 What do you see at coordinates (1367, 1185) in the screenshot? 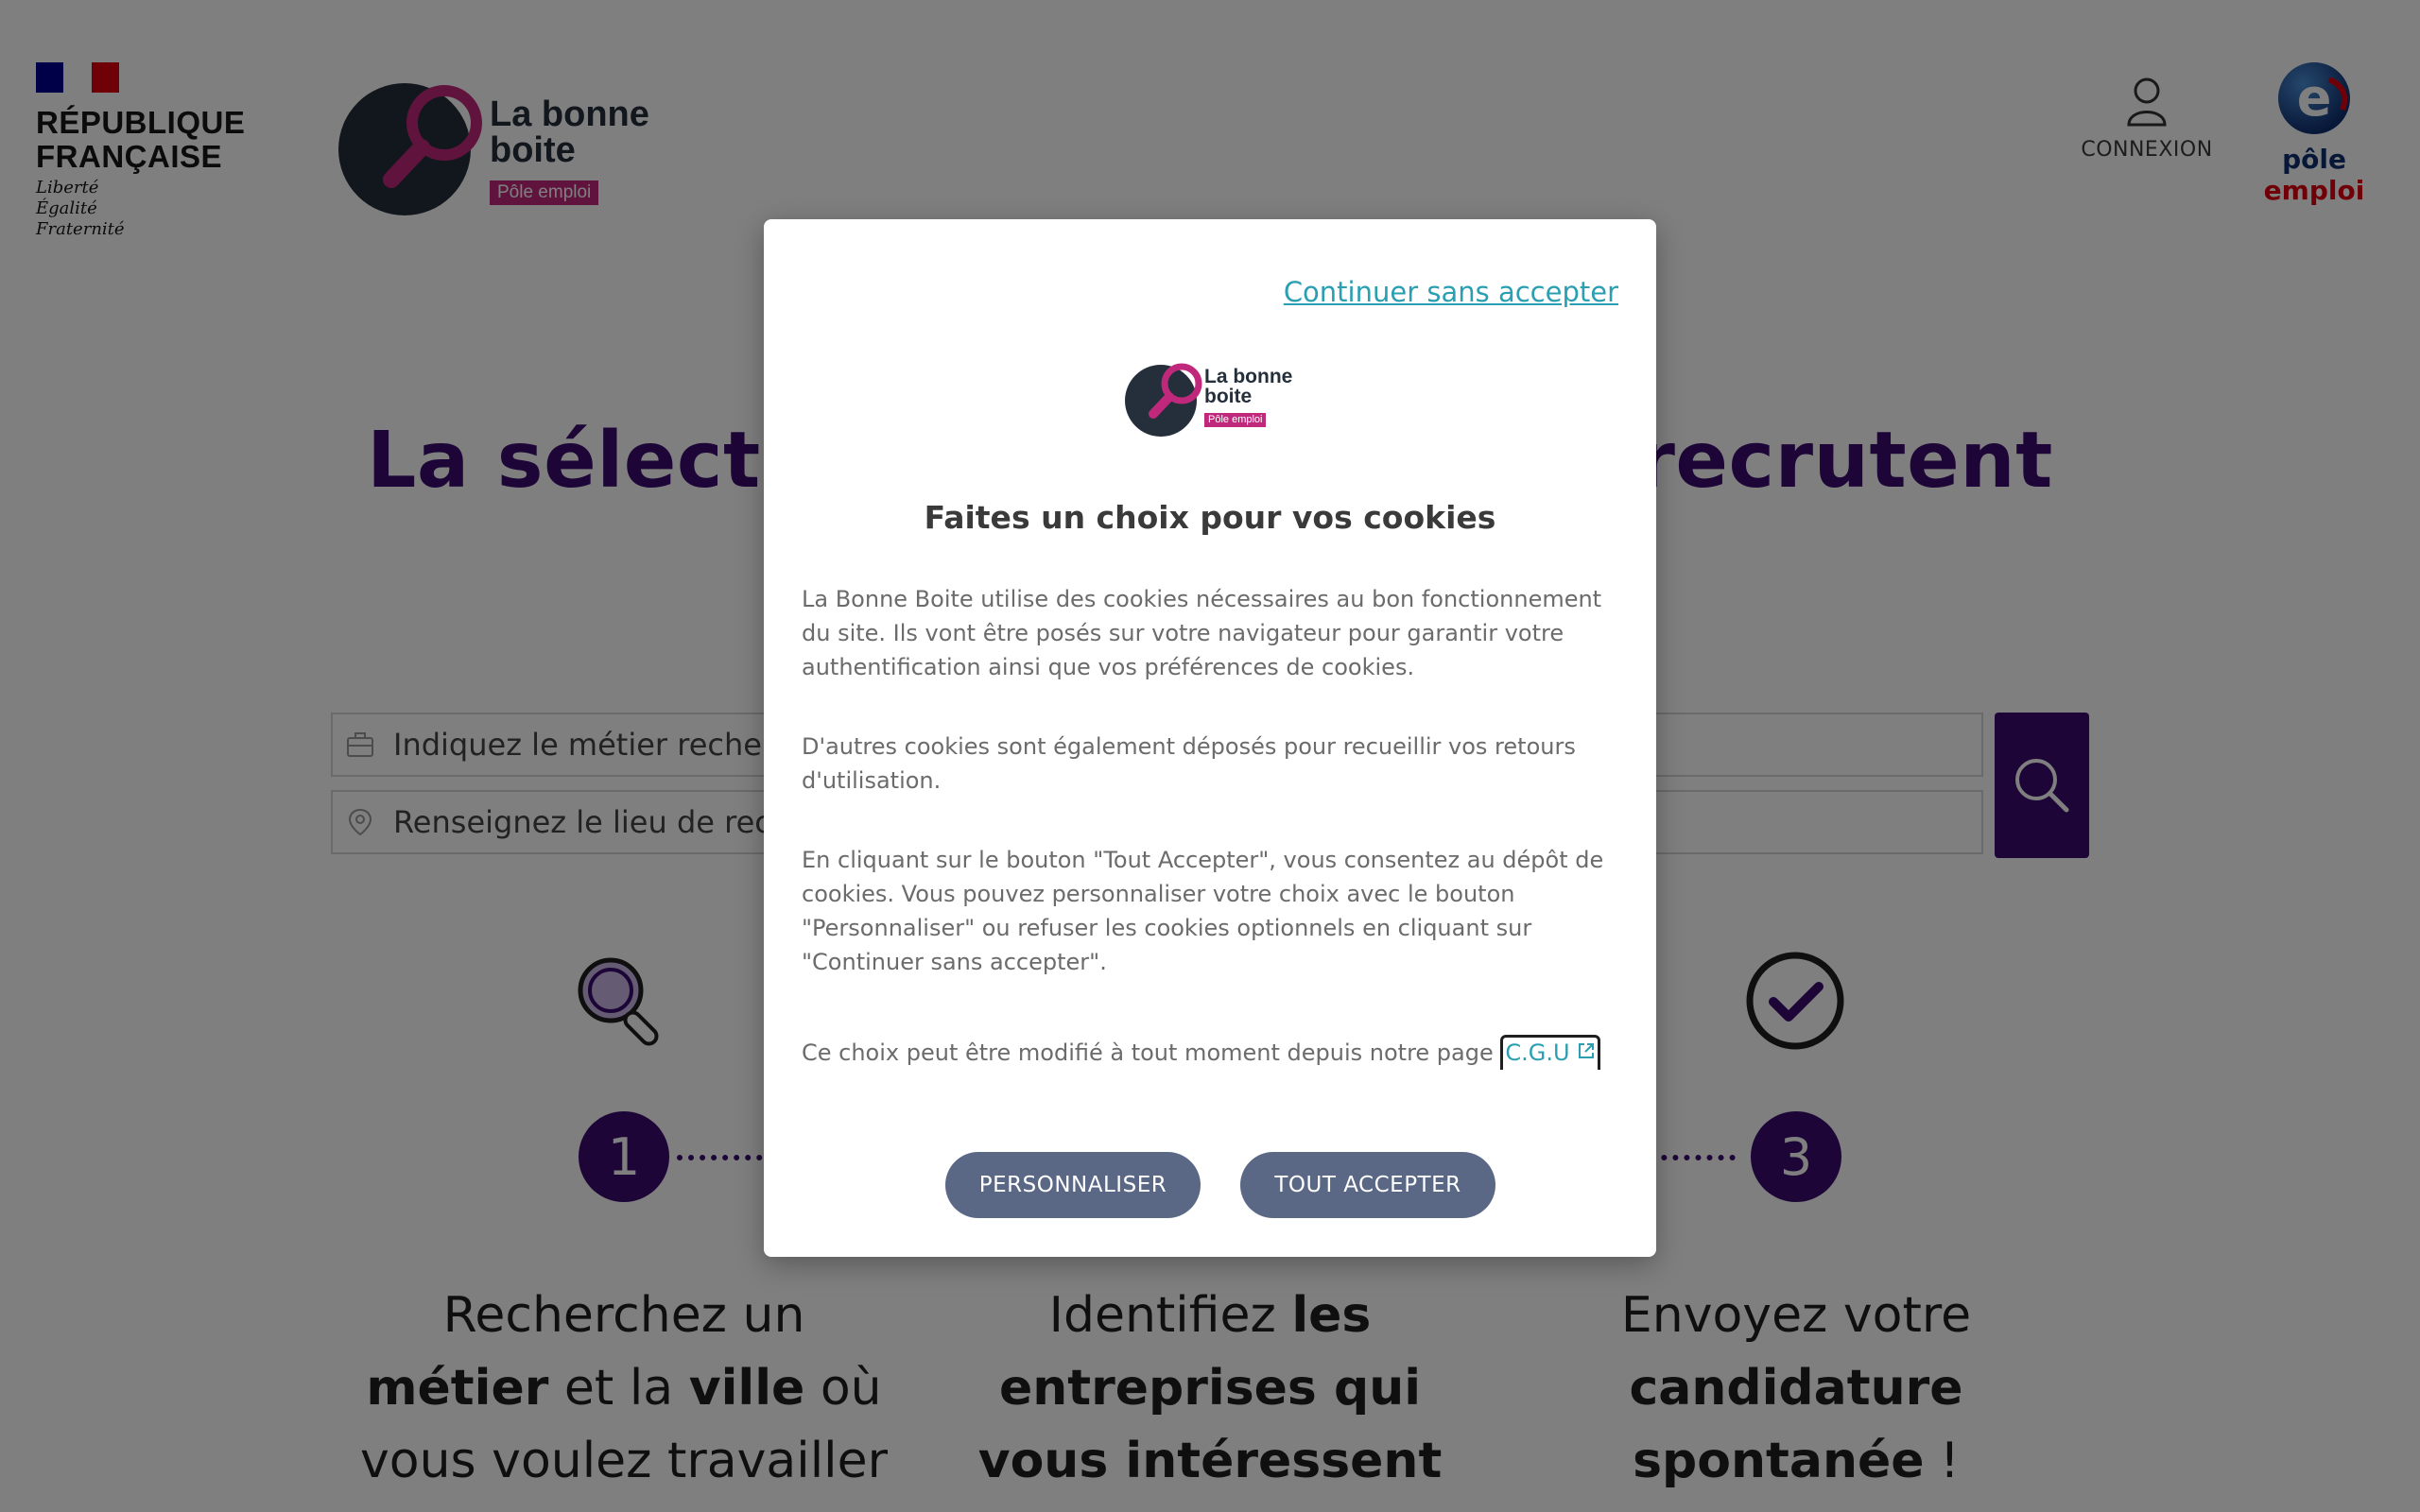
I see `accept-all-button: TOUT ACCEPTER` at bounding box center [1367, 1185].